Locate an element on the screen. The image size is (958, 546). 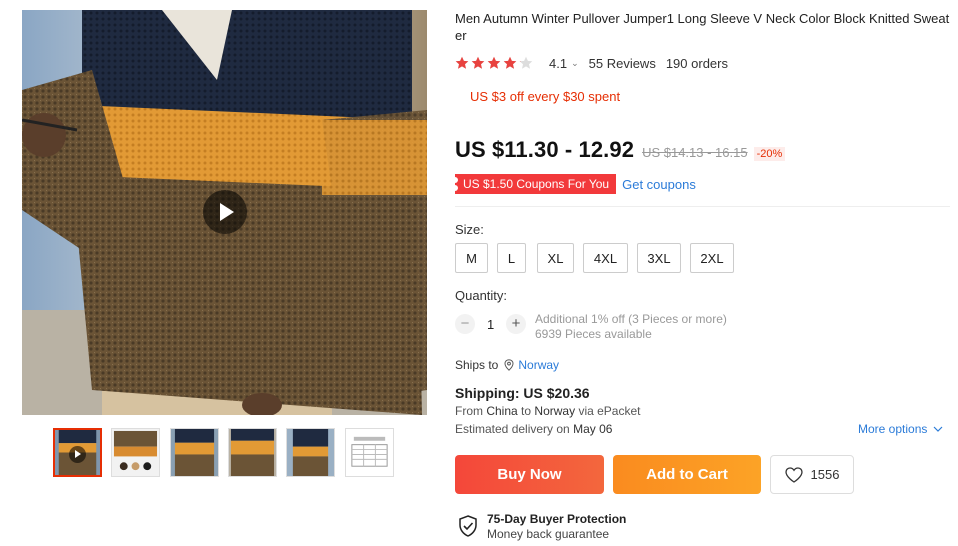
orders-count: 190 orders is located at coordinates (696, 63).